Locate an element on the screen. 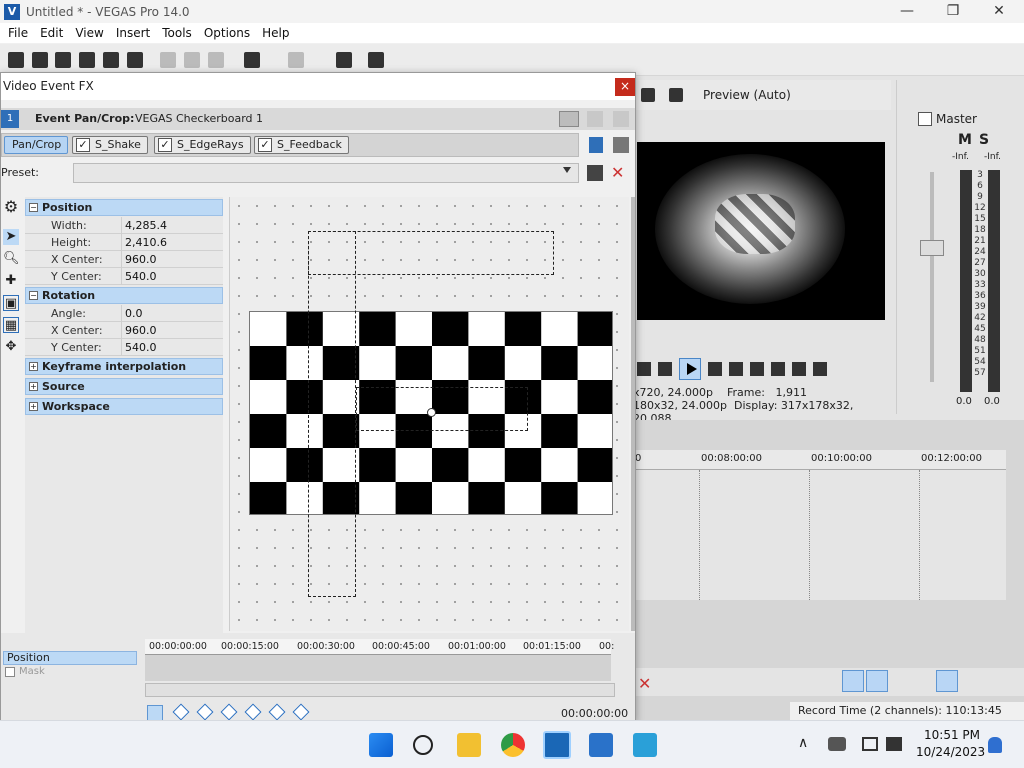  menu-tools: Tools is located at coordinates (177, 33).